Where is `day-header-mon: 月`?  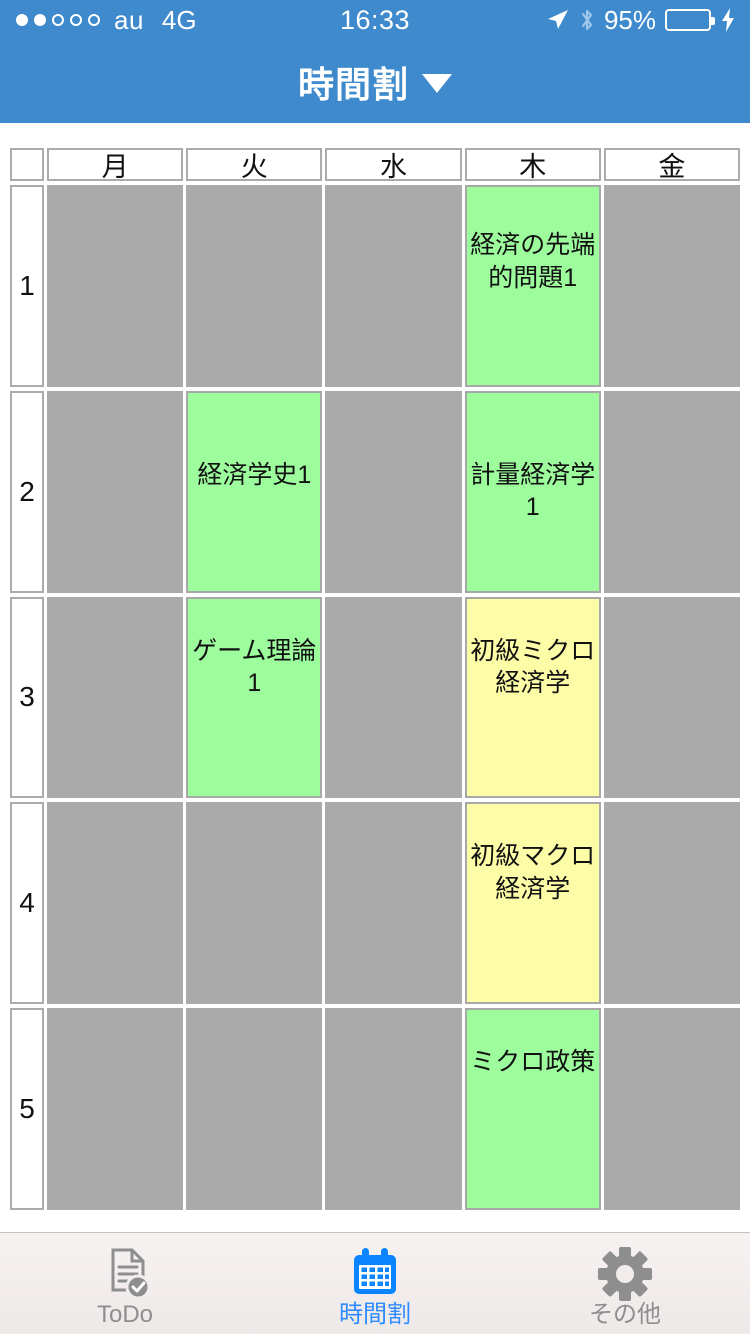
day-header-mon: 月 is located at coordinates (115, 165).